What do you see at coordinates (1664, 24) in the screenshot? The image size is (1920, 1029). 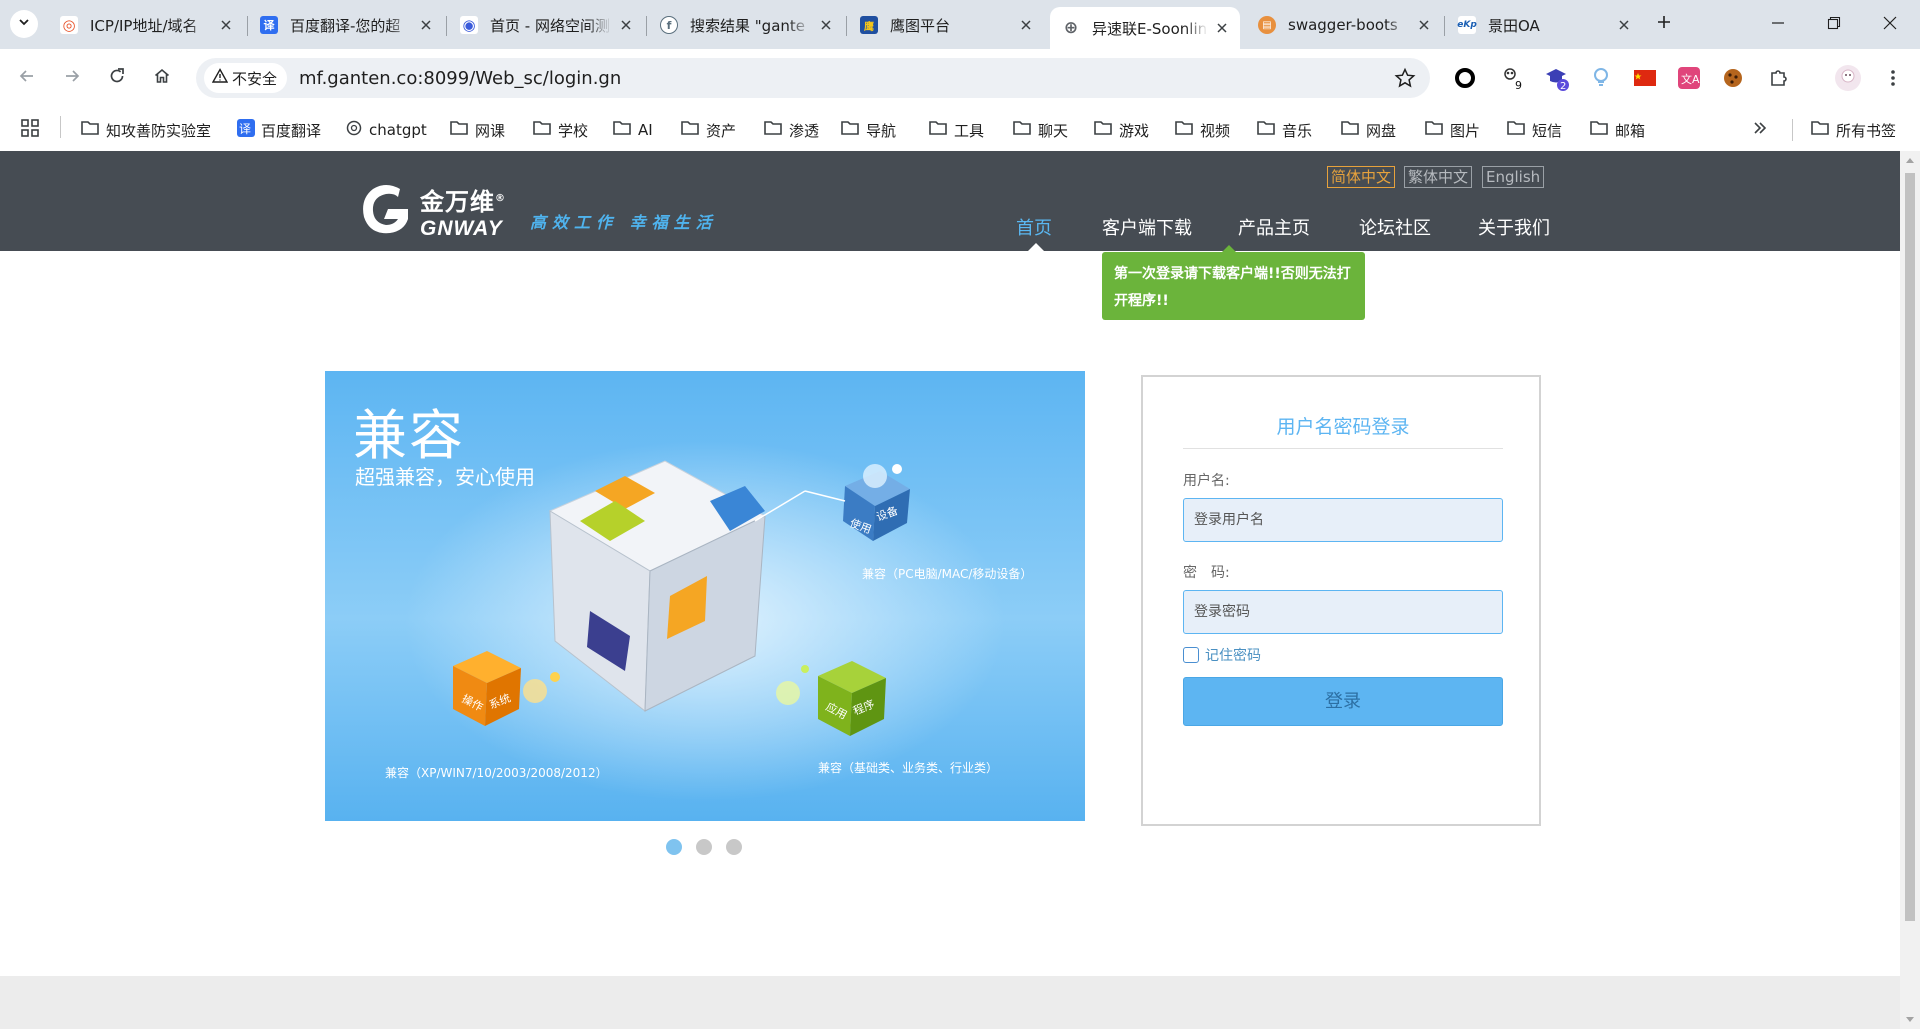 I see `new-tab-button` at bounding box center [1664, 24].